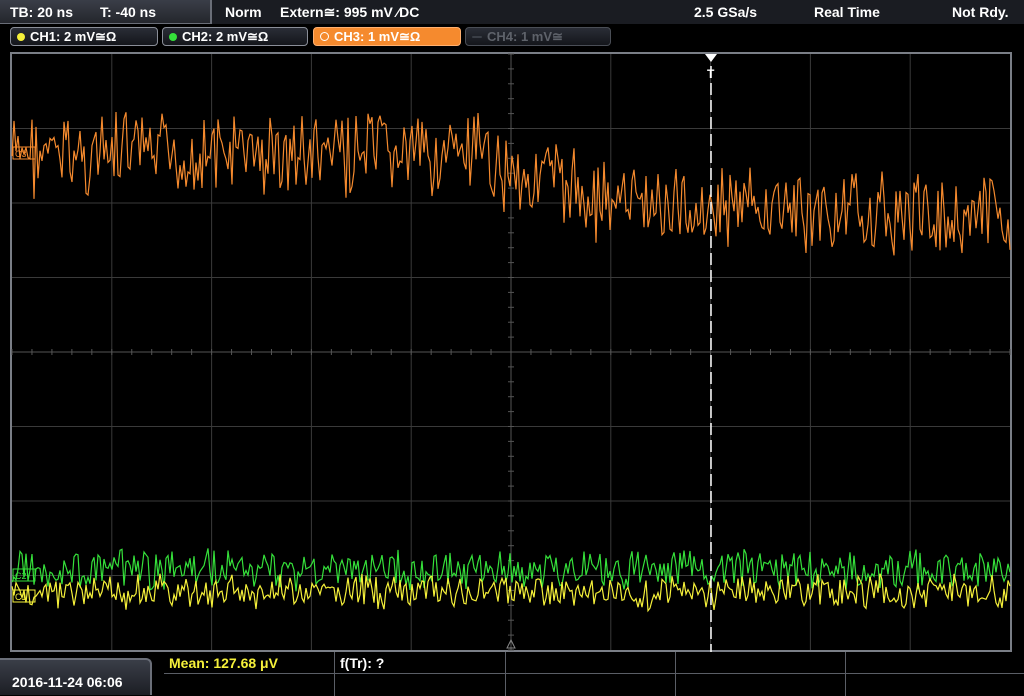  What do you see at coordinates (711, 58) in the screenshot?
I see `trigger-marker-icon` at bounding box center [711, 58].